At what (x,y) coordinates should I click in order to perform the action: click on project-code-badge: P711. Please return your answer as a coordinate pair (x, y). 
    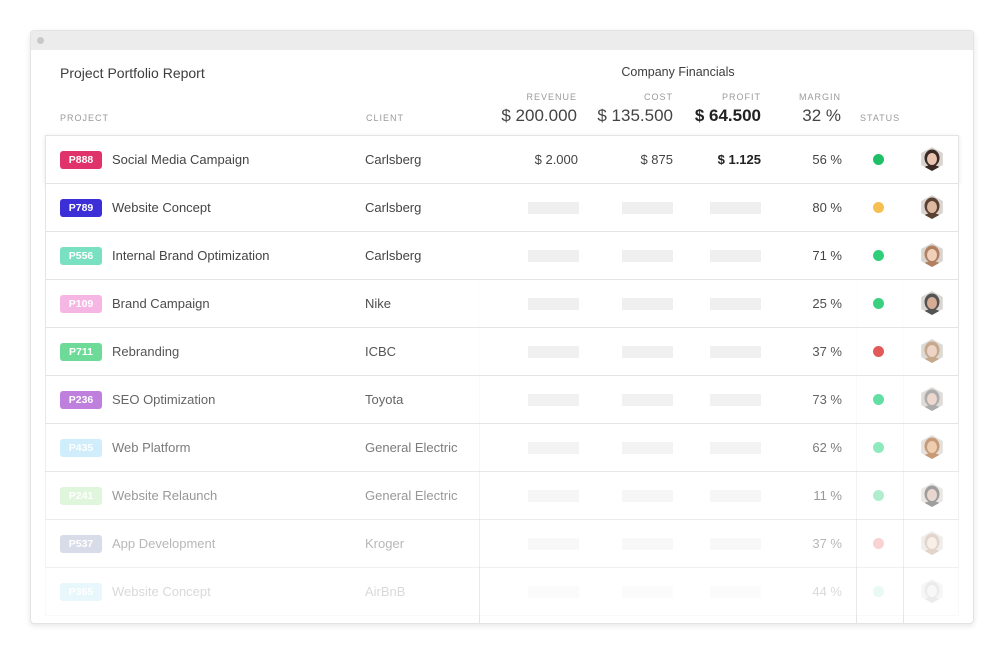
    Looking at the image, I should click on (81, 352).